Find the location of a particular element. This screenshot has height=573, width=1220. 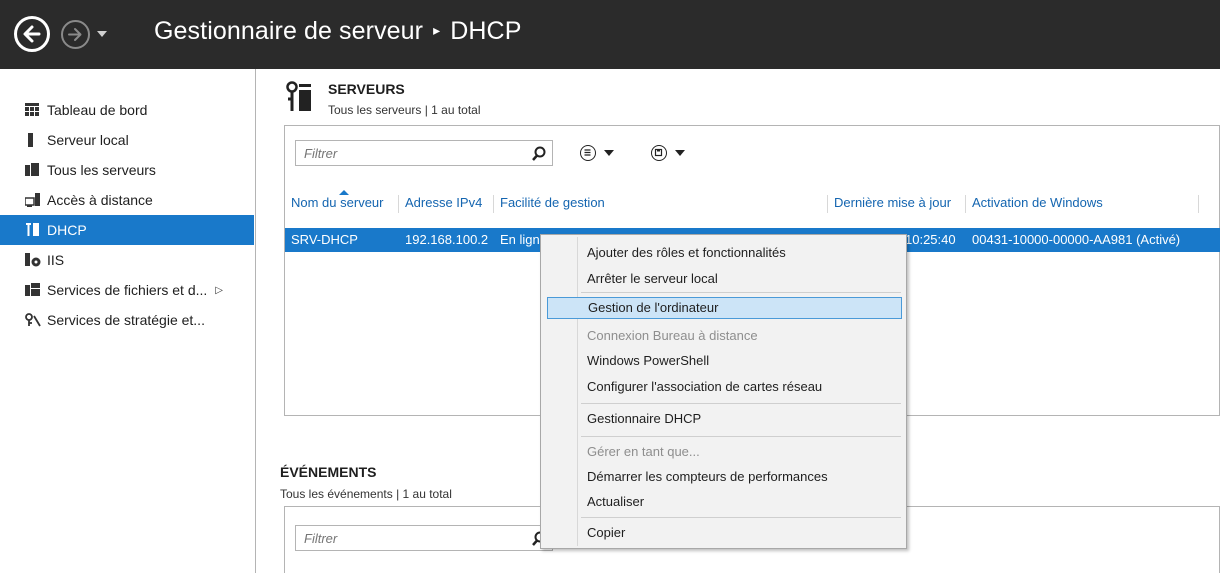

sidebar-item-label: Tableau de bord is located at coordinates (97, 110).